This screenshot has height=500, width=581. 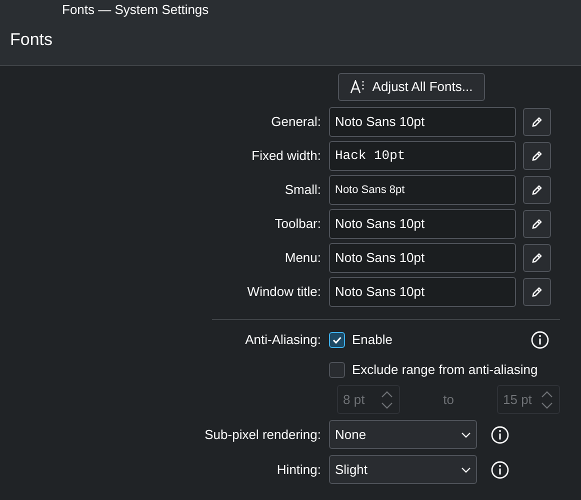 What do you see at coordinates (303, 258) in the screenshot?
I see `font-label: Menu:` at bounding box center [303, 258].